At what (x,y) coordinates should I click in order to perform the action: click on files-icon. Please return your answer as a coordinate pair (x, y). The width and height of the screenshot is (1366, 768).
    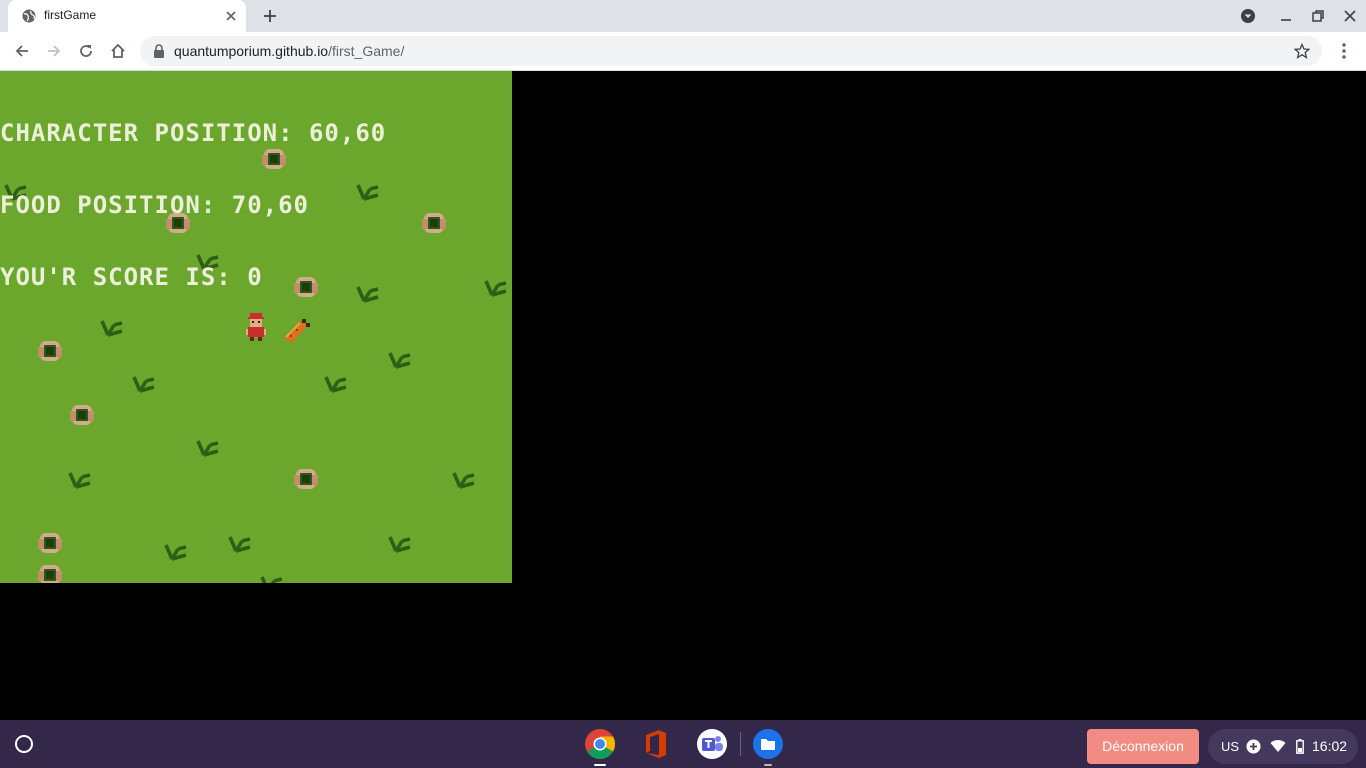
    Looking at the image, I should click on (768, 744).